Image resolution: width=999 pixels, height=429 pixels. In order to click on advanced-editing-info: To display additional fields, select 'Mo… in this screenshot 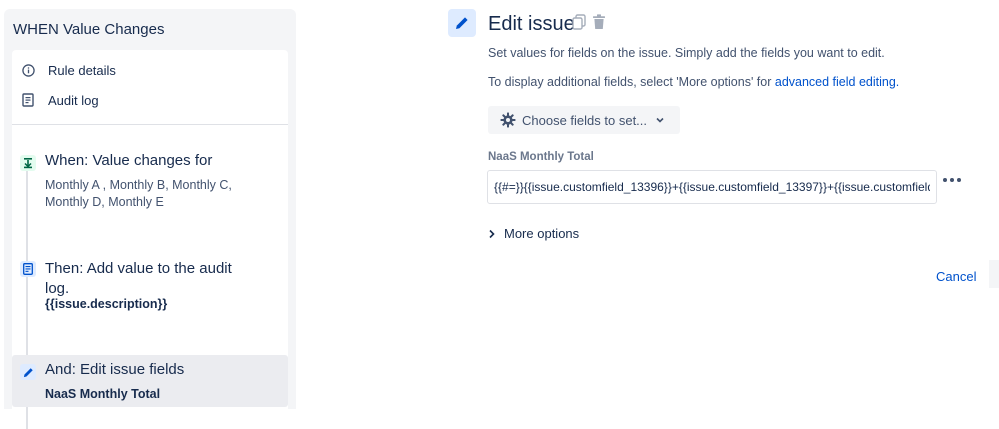, I will do `click(693, 82)`.